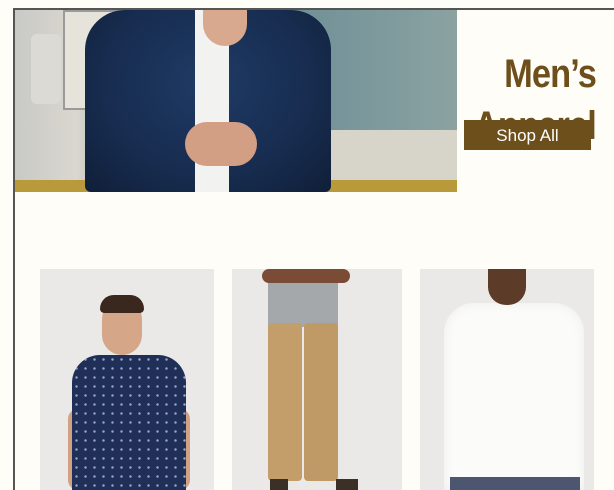 The height and width of the screenshot is (490, 614). I want to click on shirt-dot-pattern, so click(129, 422).